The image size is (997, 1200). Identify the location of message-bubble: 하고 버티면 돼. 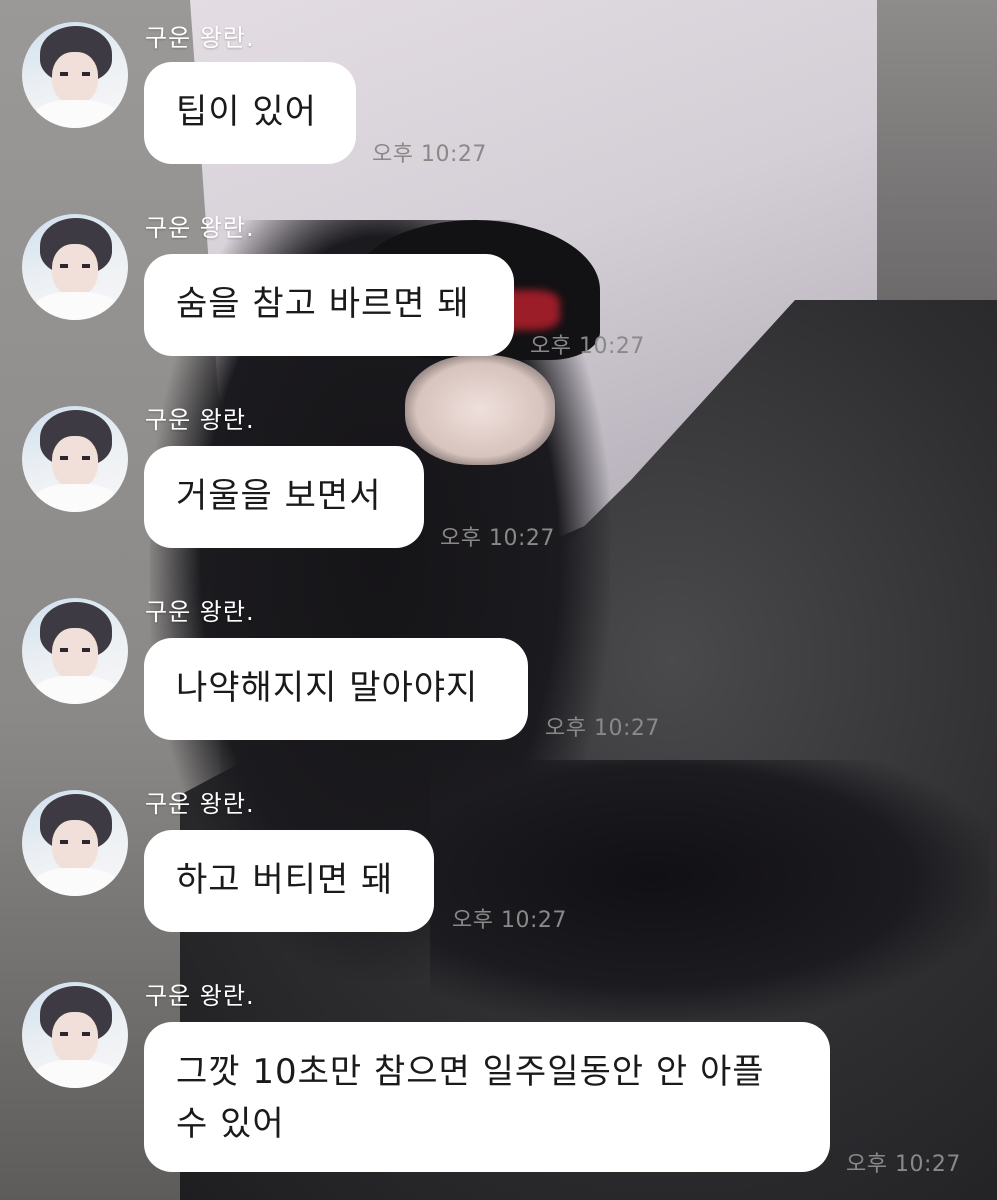
(289, 881).